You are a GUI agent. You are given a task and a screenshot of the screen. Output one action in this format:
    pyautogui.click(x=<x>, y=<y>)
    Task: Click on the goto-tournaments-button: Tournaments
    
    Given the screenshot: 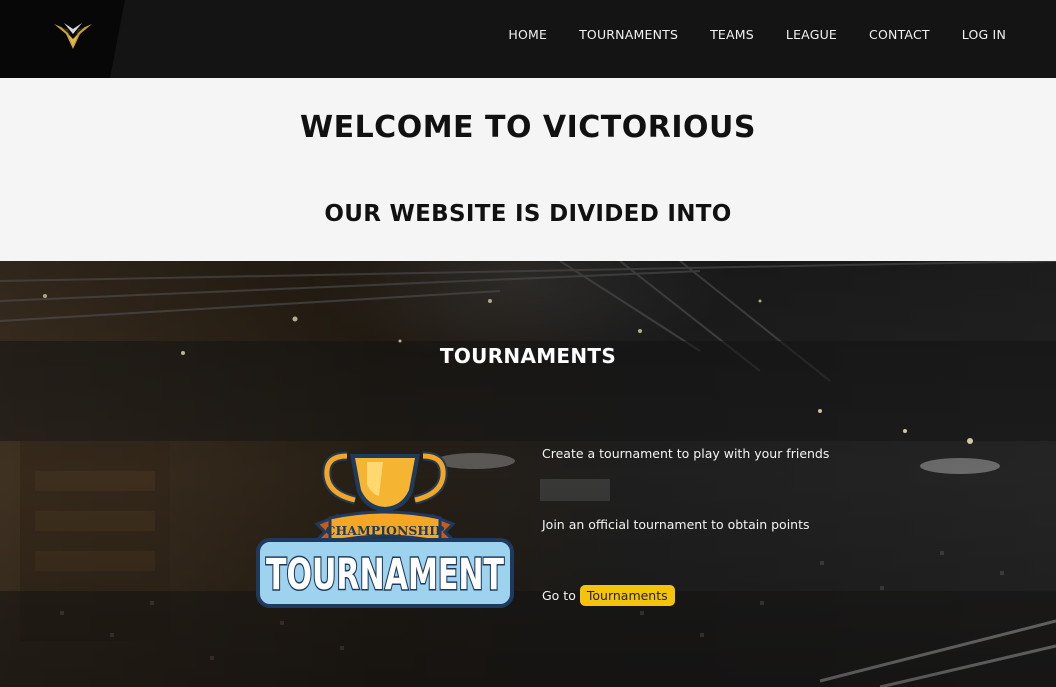 What is the action you would take?
    pyautogui.click(x=627, y=595)
    